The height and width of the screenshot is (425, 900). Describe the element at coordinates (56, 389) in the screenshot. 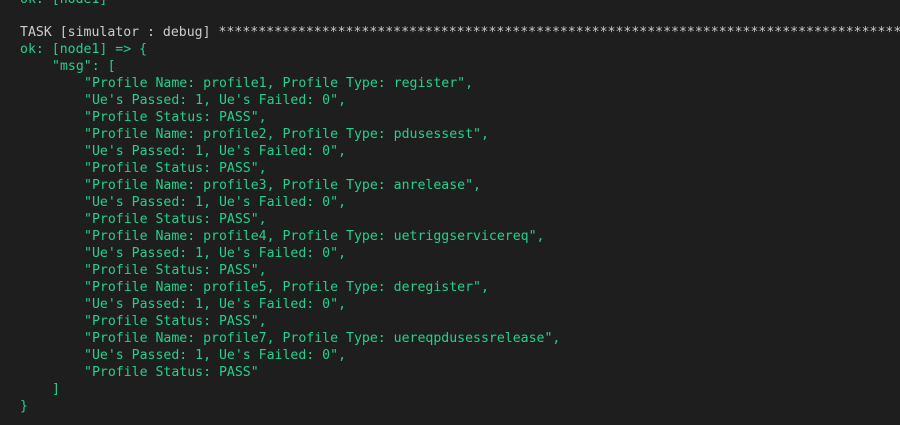

I see `msg-close-bracket: ]` at that location.